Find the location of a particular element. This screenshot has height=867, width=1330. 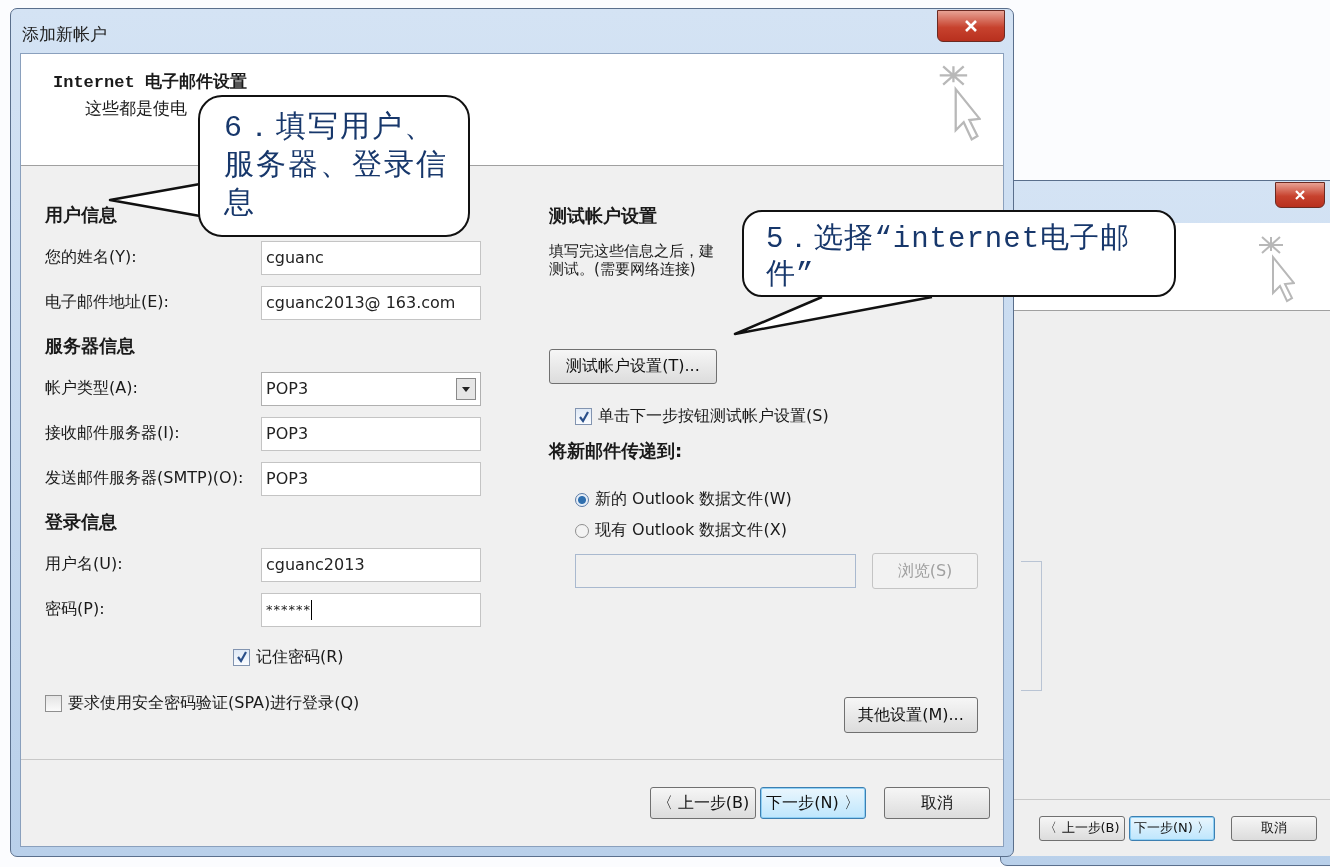

field-label: 您的姓名(Y): is located at coordinates (91, 257).